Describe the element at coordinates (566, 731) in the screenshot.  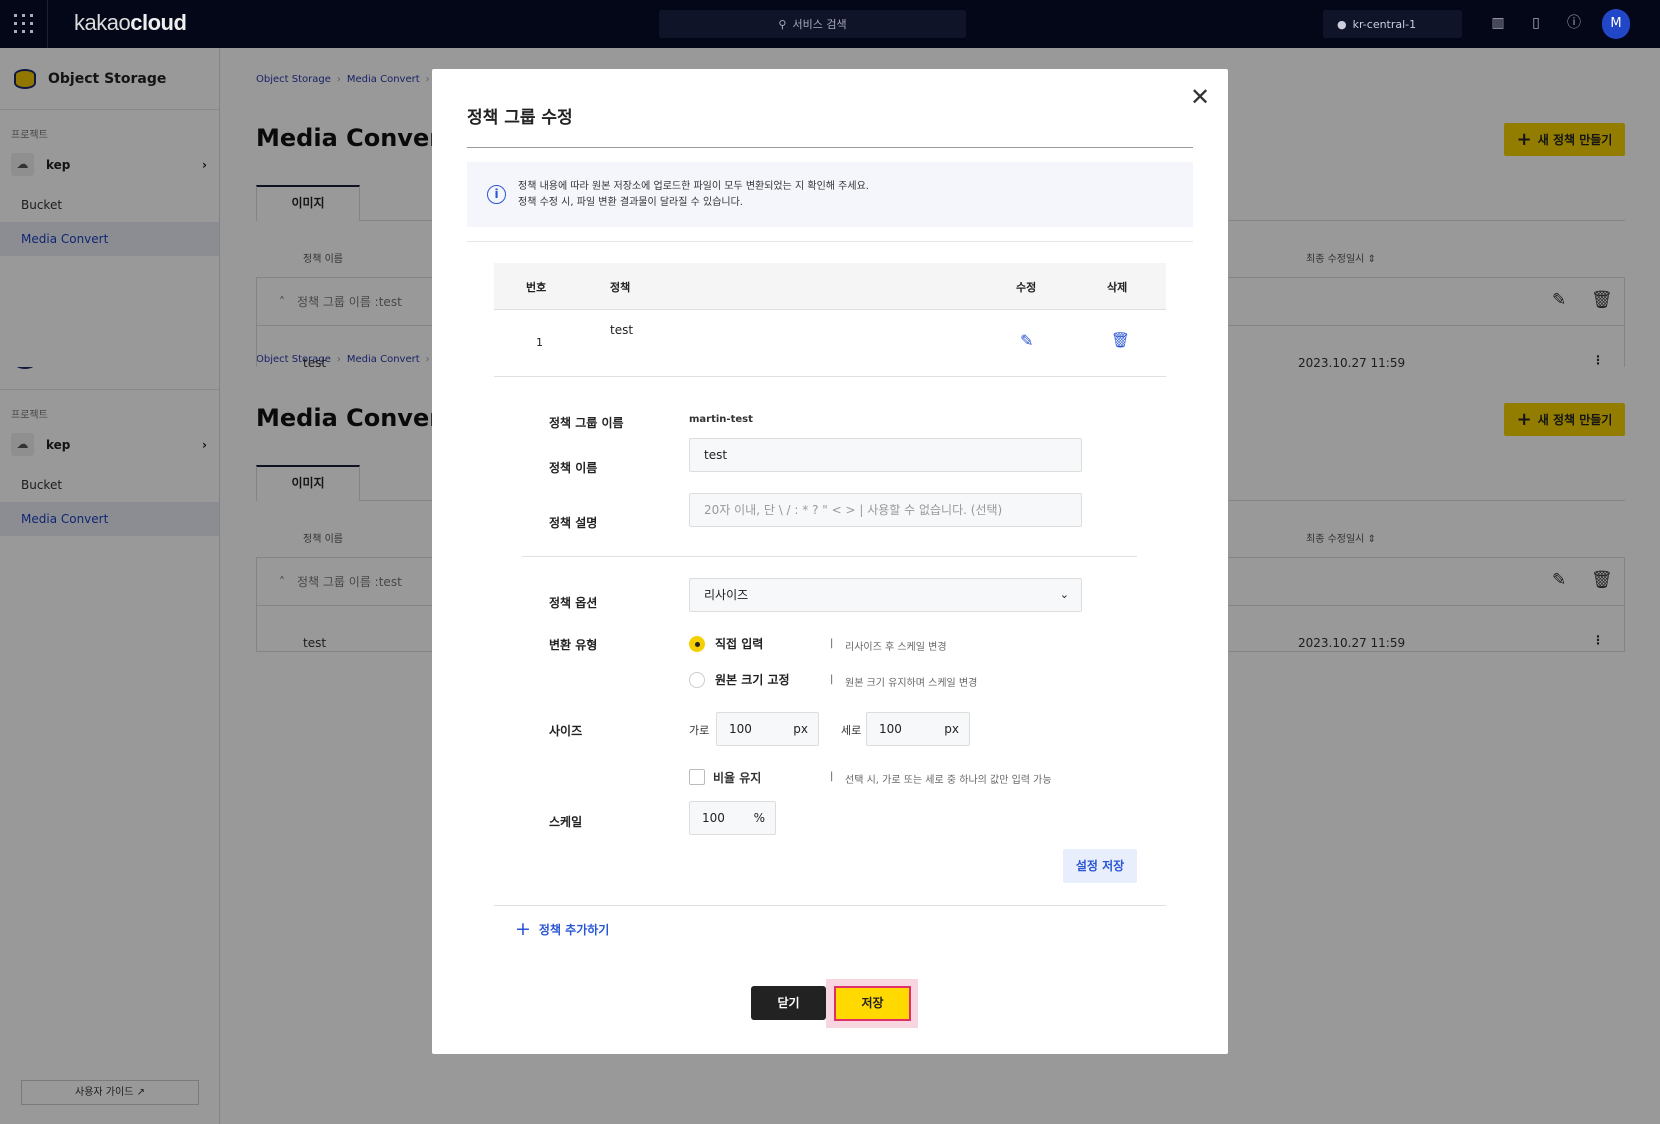
I see `size-label: 사이즈` at that location.